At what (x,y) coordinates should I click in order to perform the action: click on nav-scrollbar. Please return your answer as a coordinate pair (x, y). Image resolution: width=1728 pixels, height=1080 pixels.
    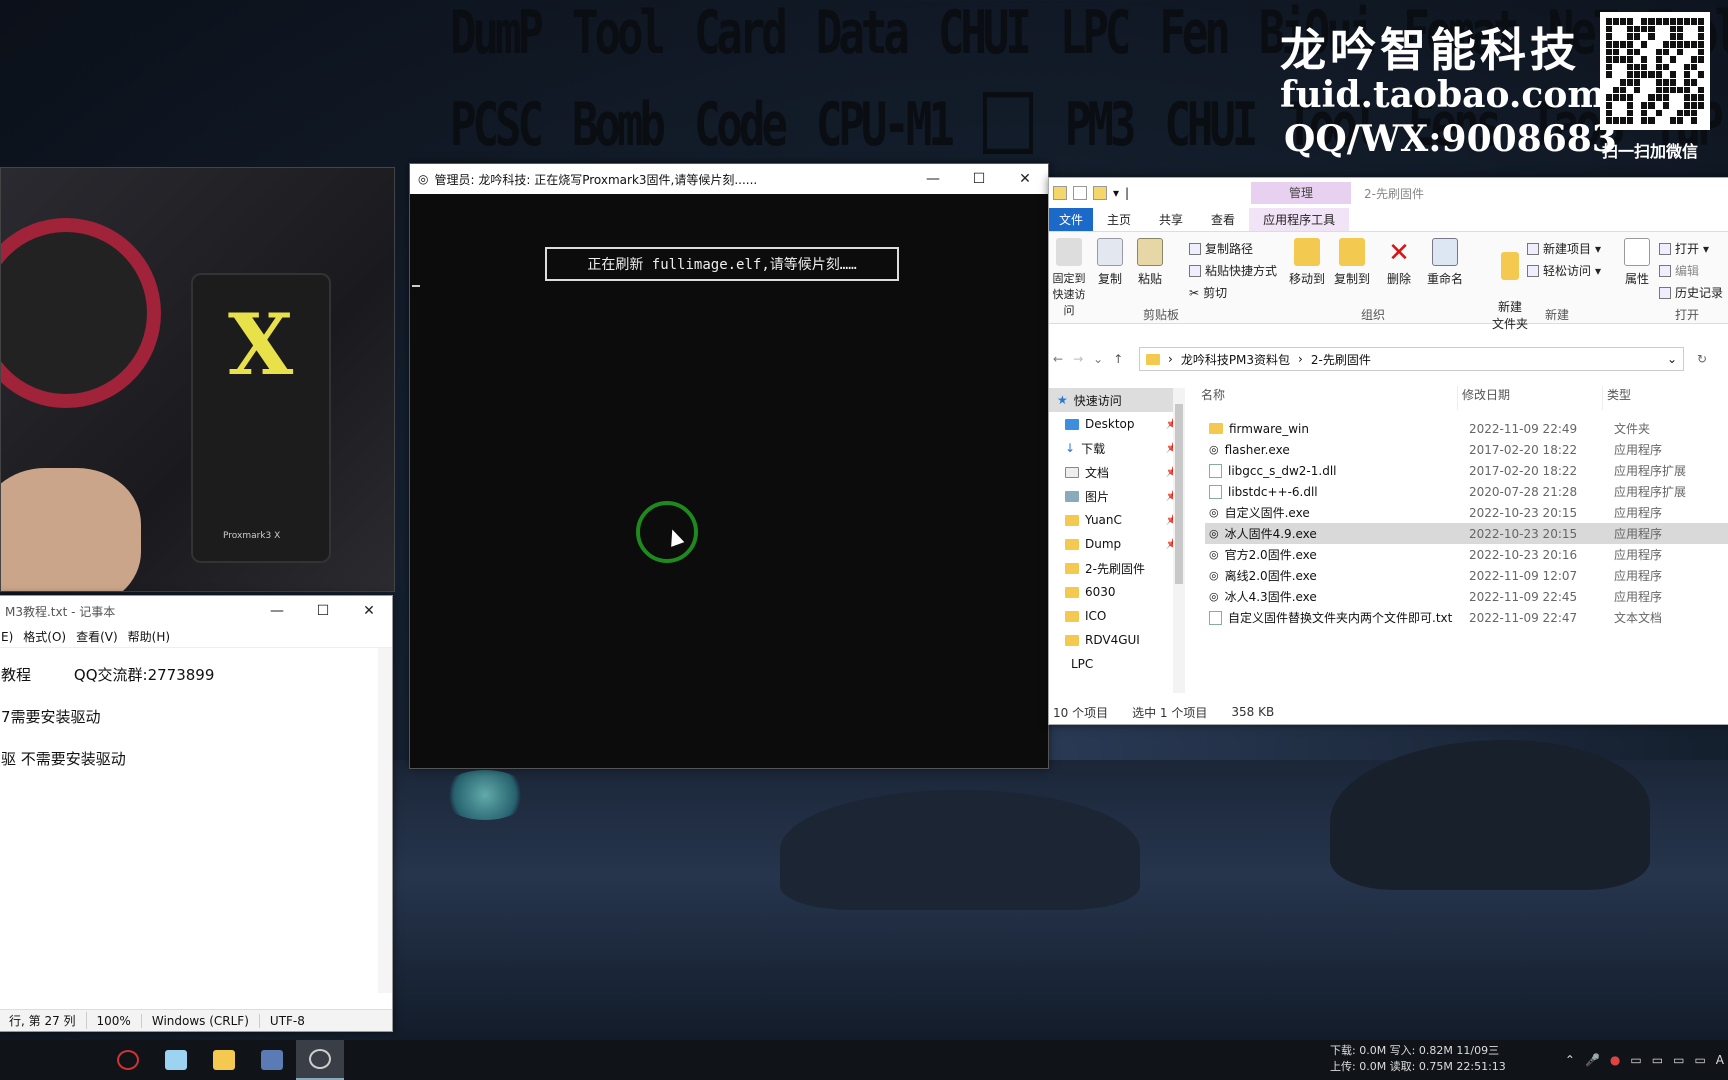
    Looking at the image, I should click on (1179, 540).